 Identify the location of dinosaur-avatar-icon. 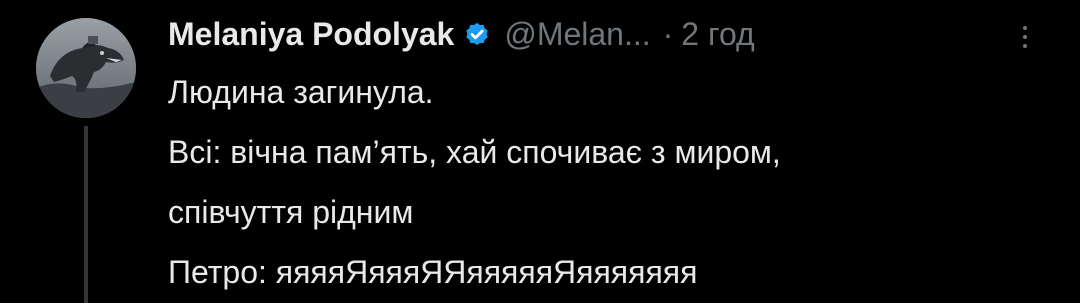
(86, 68).